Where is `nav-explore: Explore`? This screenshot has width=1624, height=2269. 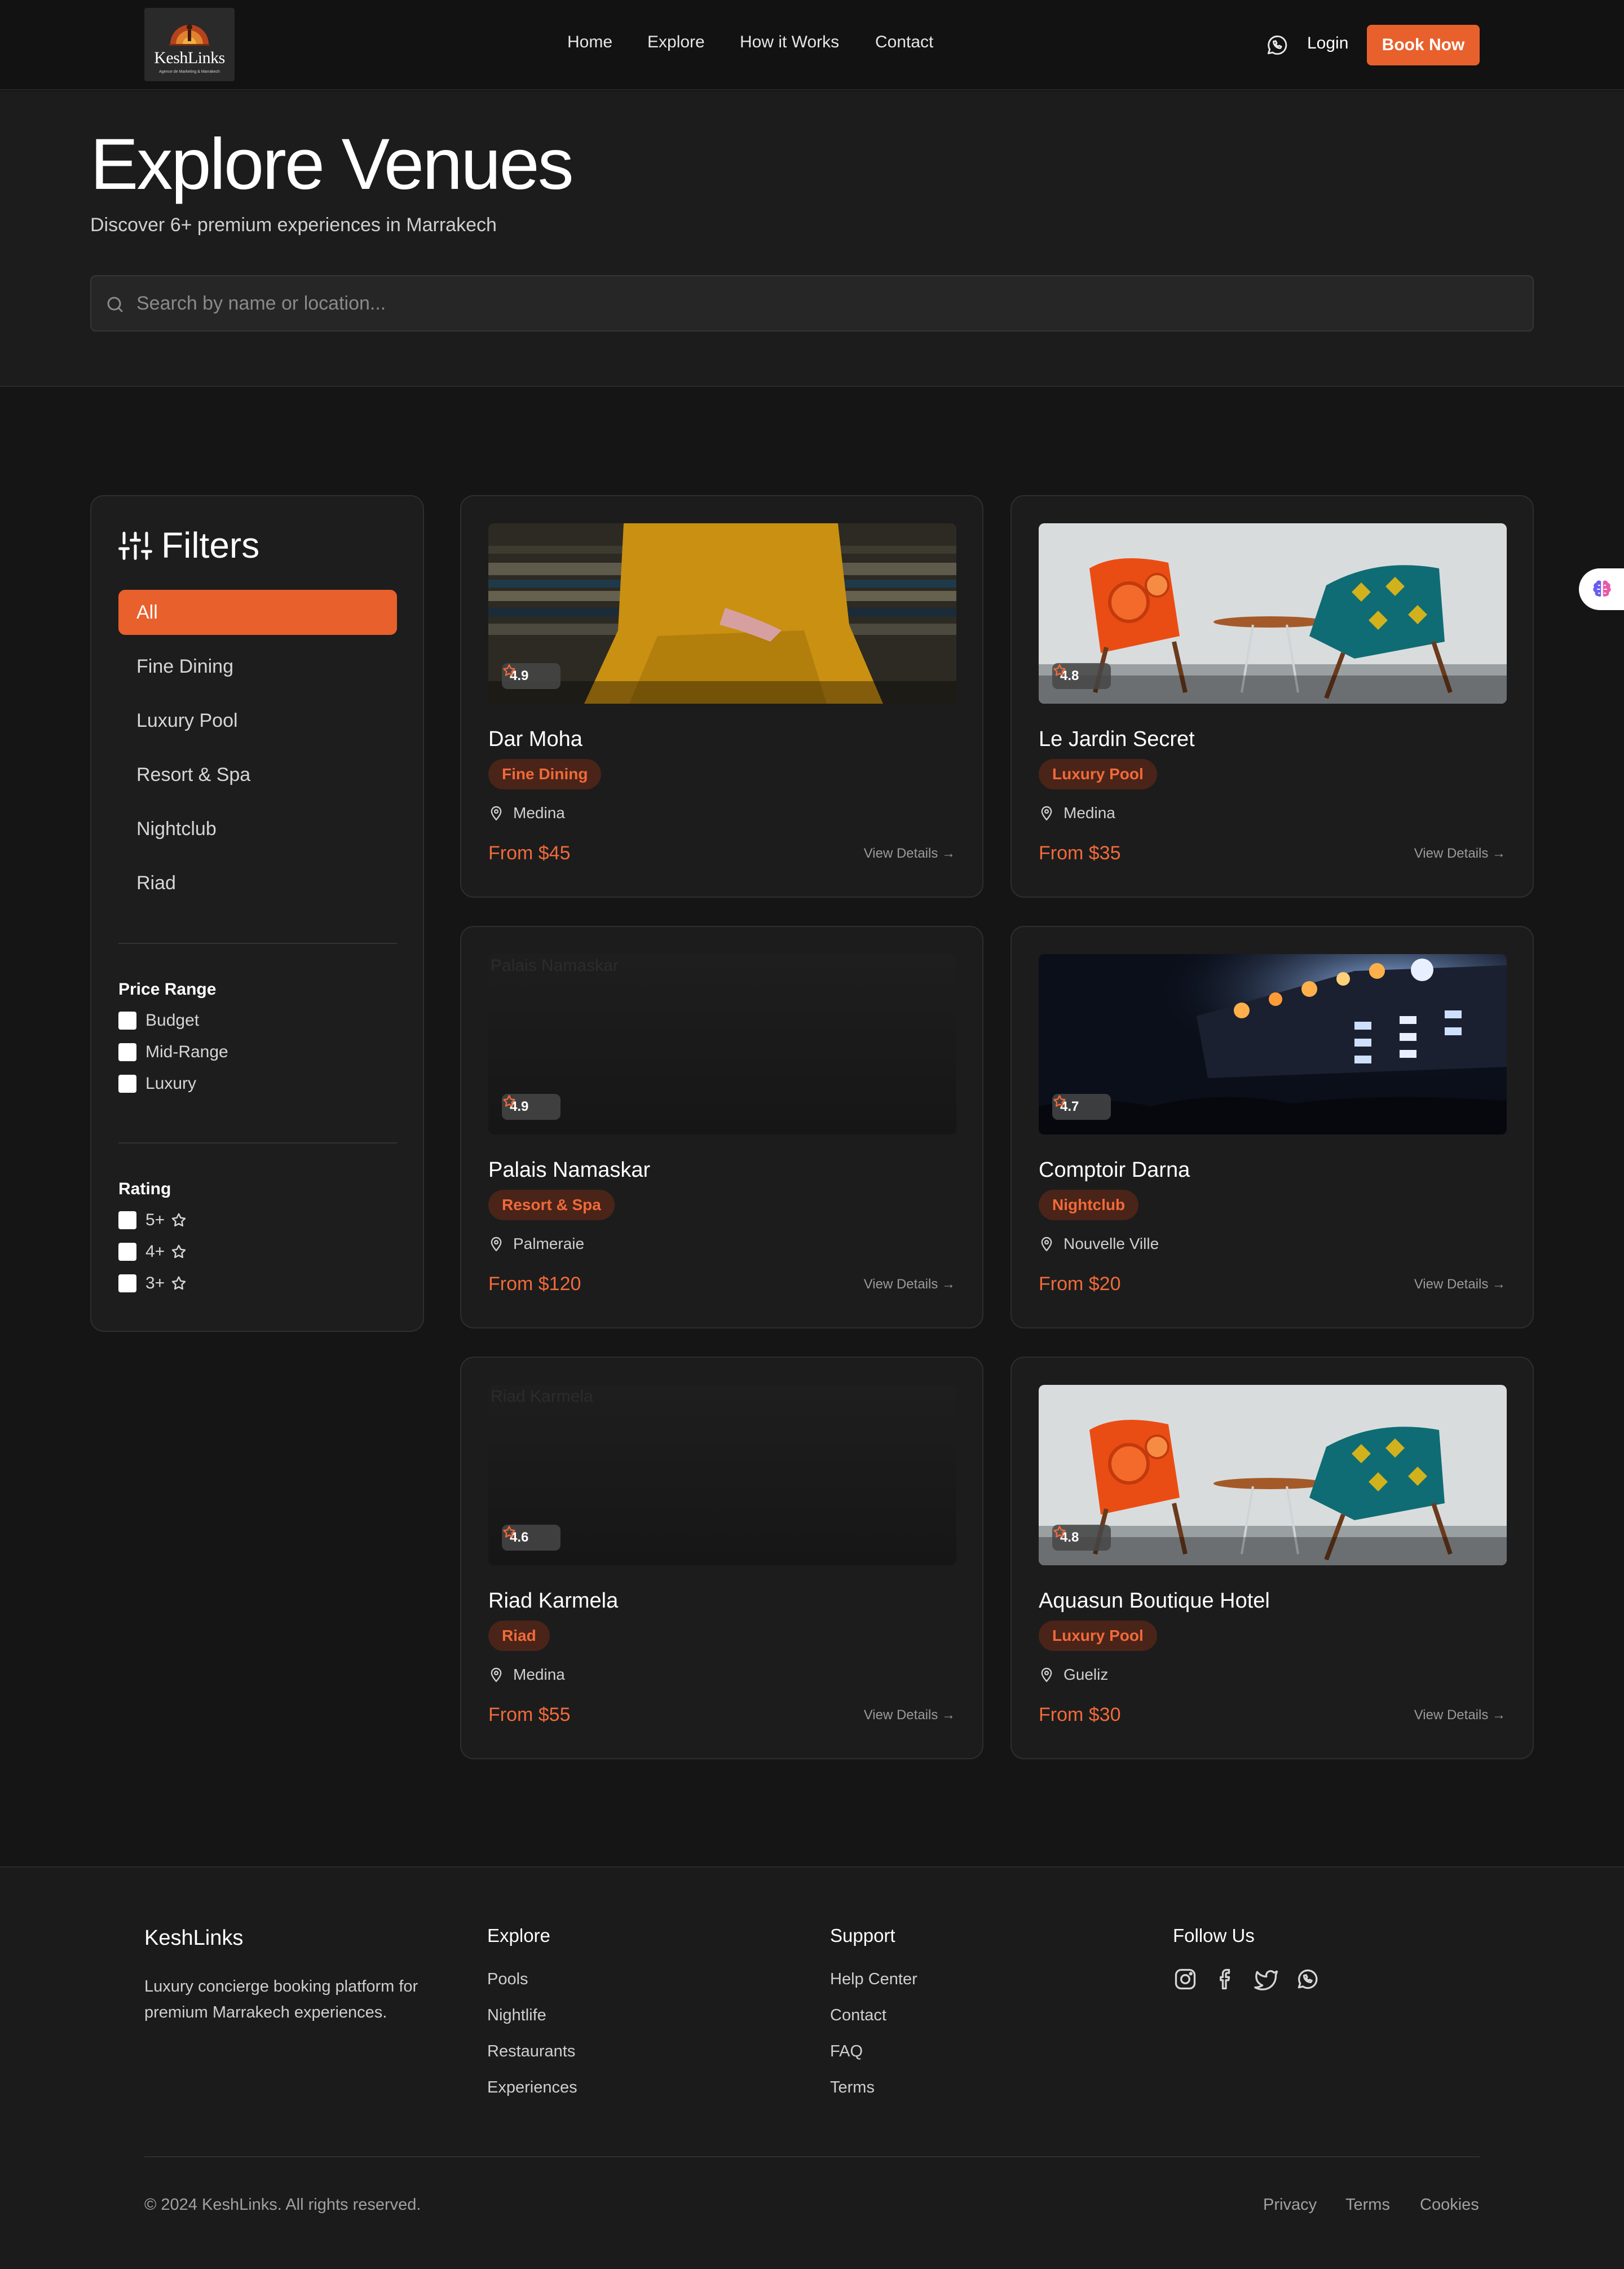 nav-explore: Explore is located at coordinates (676, 42).